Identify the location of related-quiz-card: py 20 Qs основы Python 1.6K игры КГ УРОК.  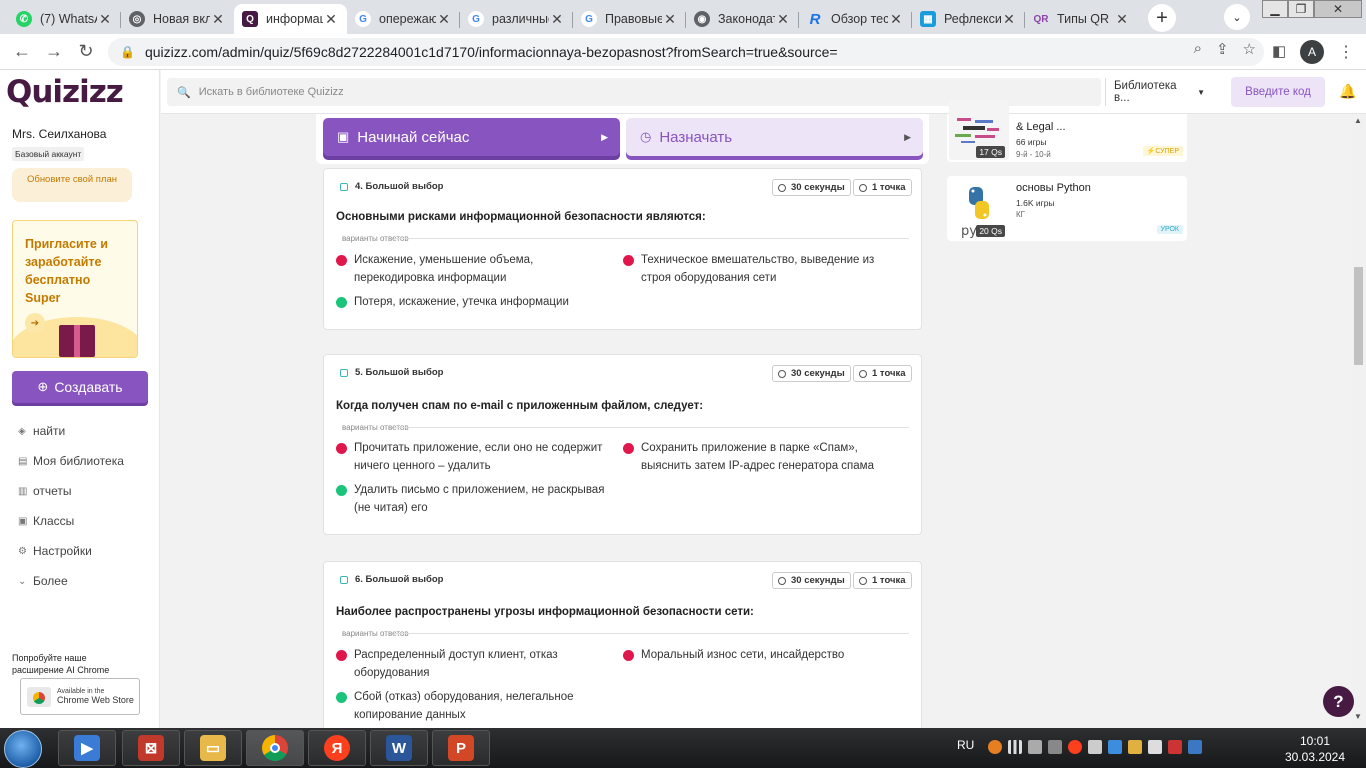
(1067, 208).